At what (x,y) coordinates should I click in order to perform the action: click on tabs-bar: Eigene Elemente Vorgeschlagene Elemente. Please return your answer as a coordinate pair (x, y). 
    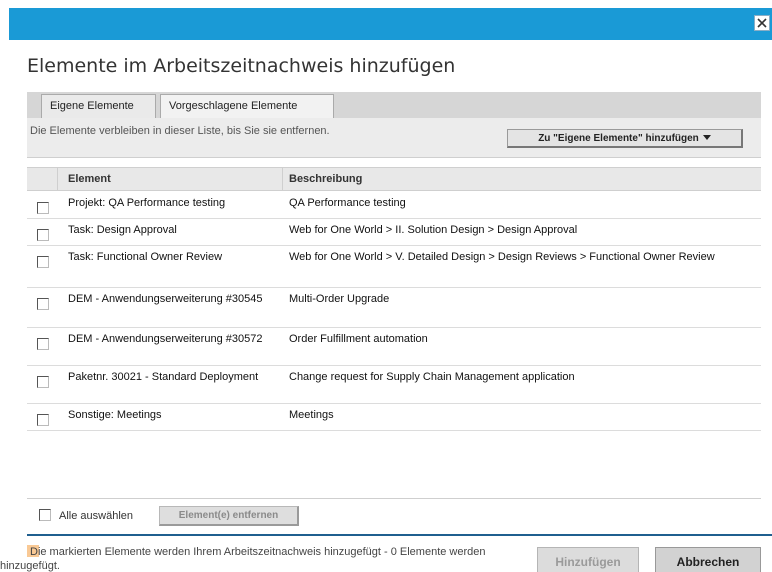
    Looking at the image, I should click on (394, 105).